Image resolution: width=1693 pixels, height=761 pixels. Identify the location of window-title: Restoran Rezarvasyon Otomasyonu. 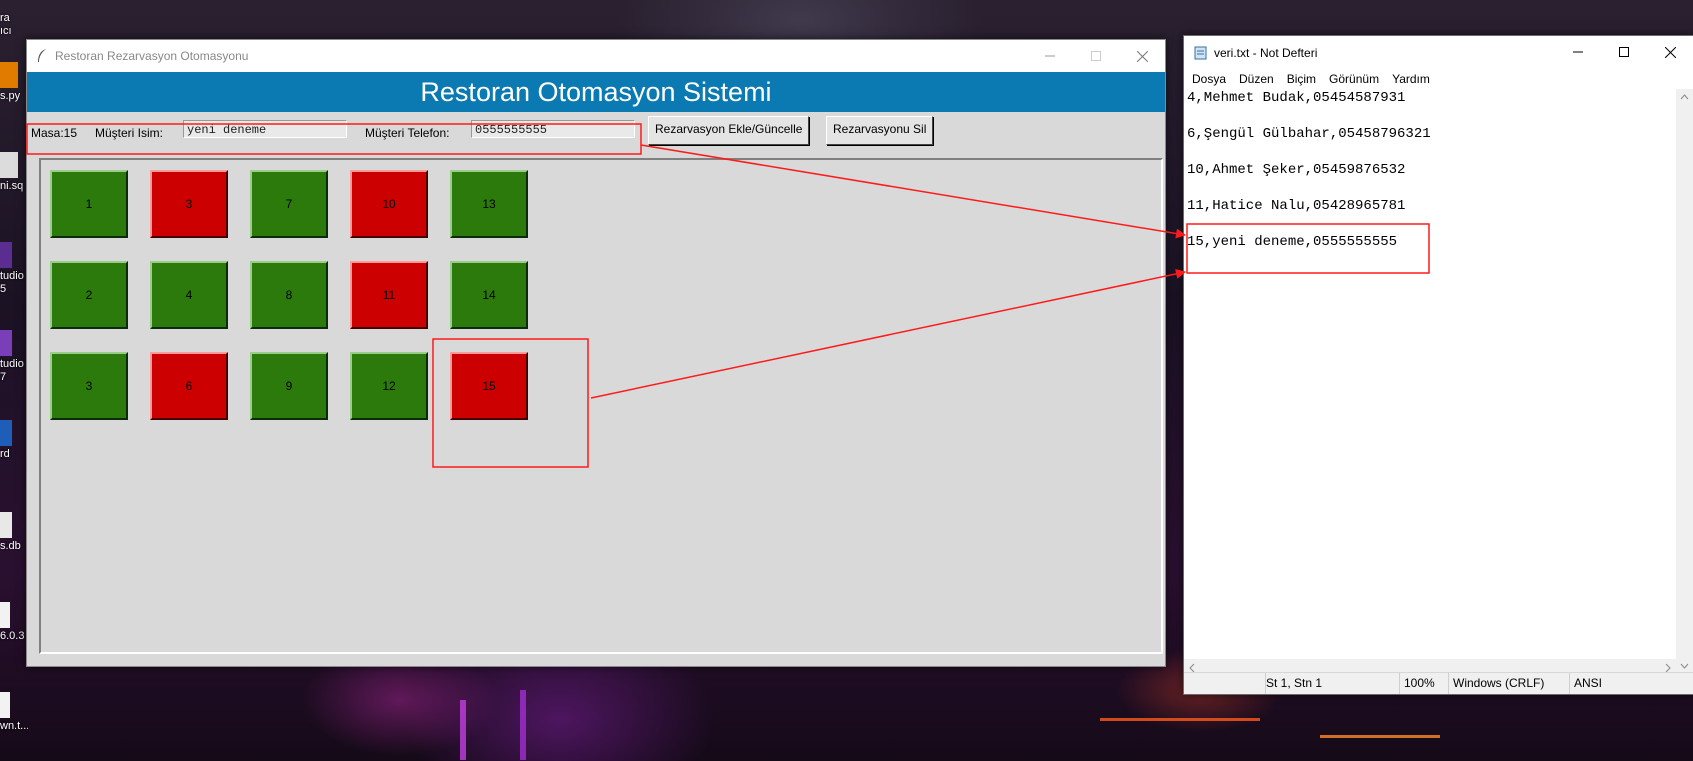
(152, 56).